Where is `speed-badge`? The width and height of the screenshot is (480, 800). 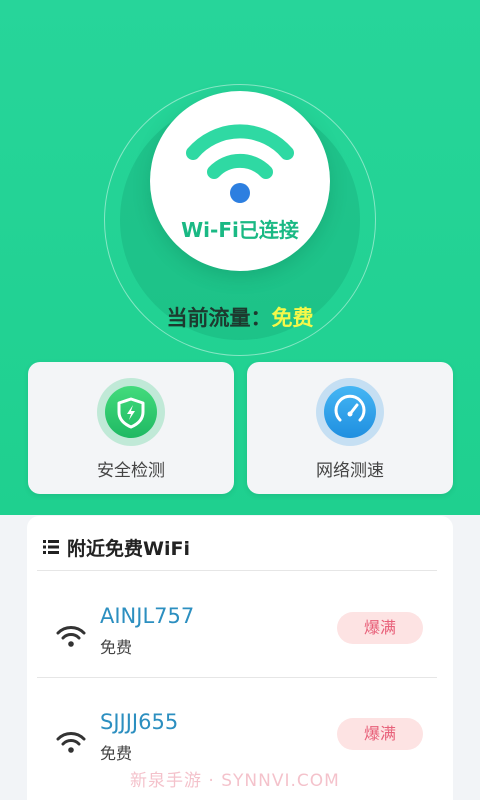
speed-badge is located at coordinates (350, 412).